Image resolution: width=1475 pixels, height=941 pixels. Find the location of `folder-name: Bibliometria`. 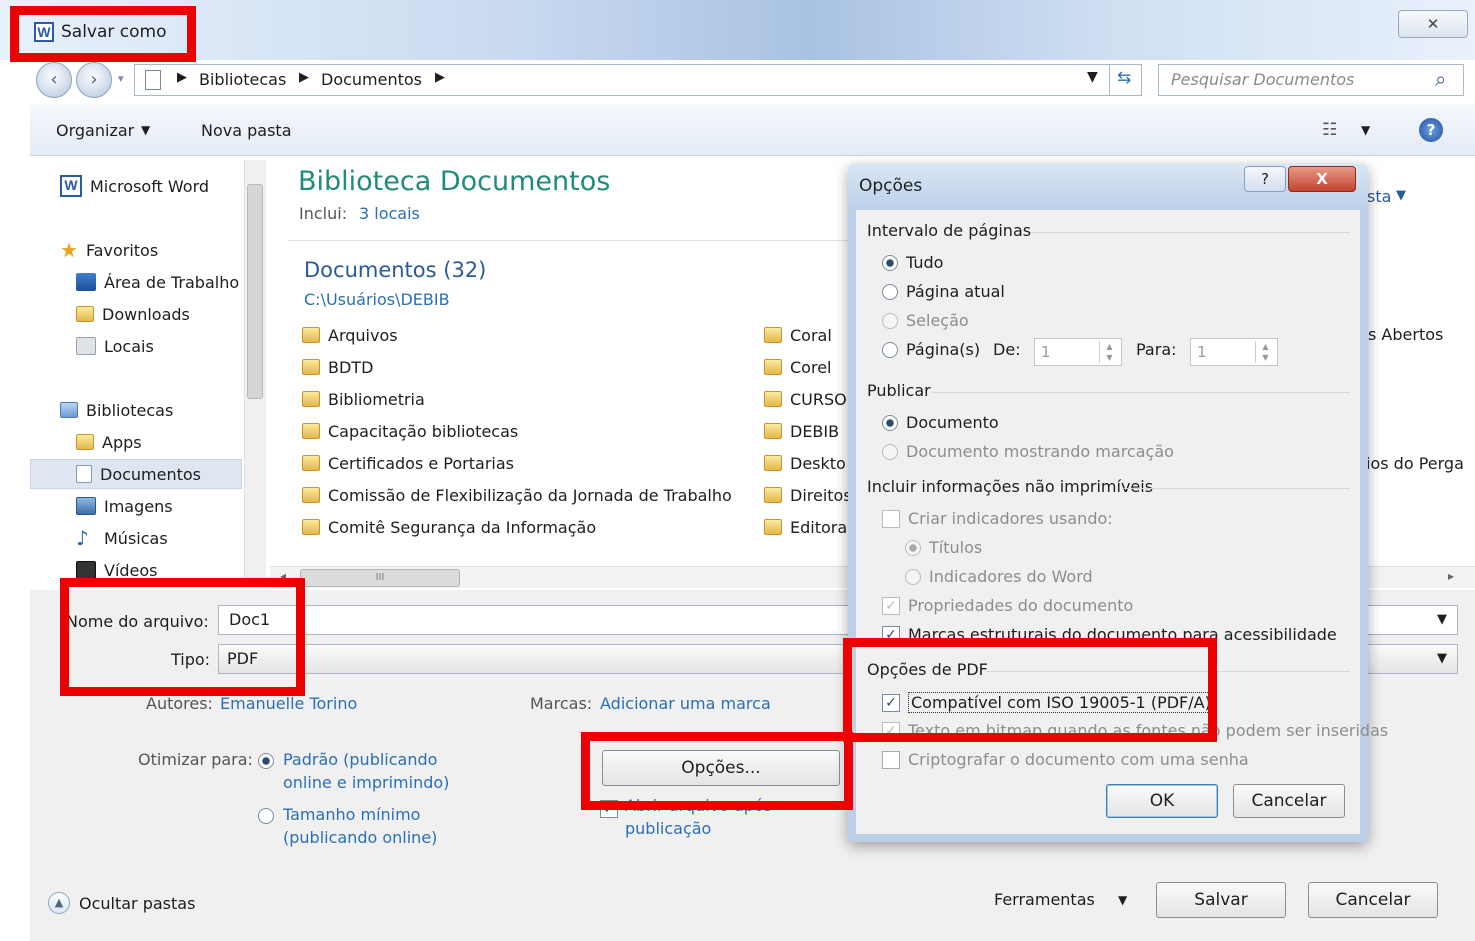

folder-name: Bibliometria is located at coordinates (376, 399).